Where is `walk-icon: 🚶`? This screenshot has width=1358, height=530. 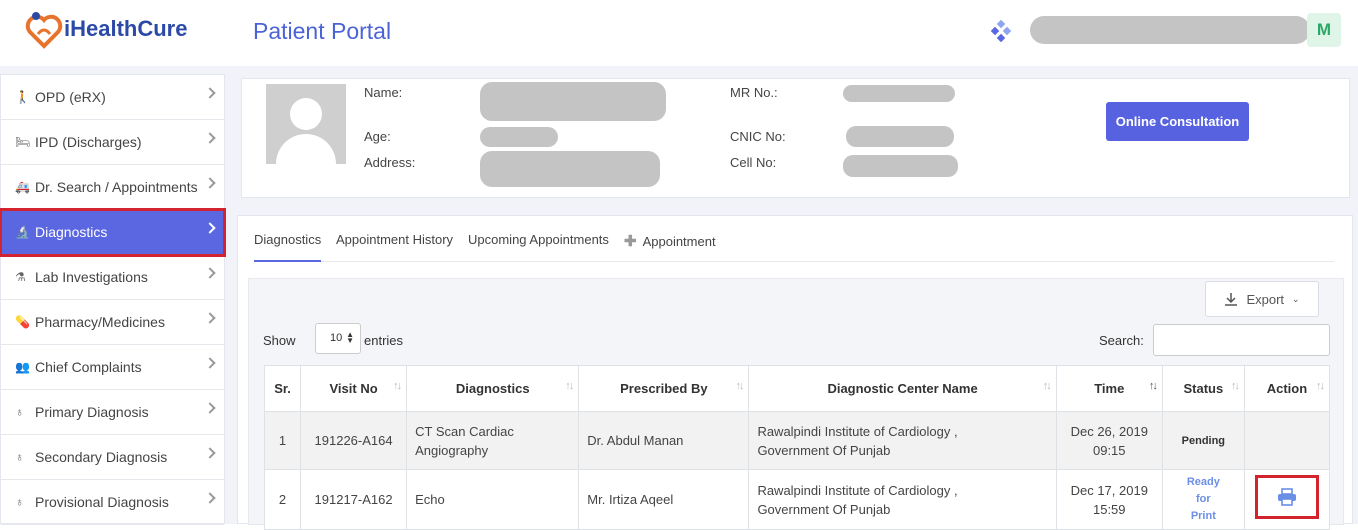 walk-icon: 🚶 is located at coordinates (22, 97).